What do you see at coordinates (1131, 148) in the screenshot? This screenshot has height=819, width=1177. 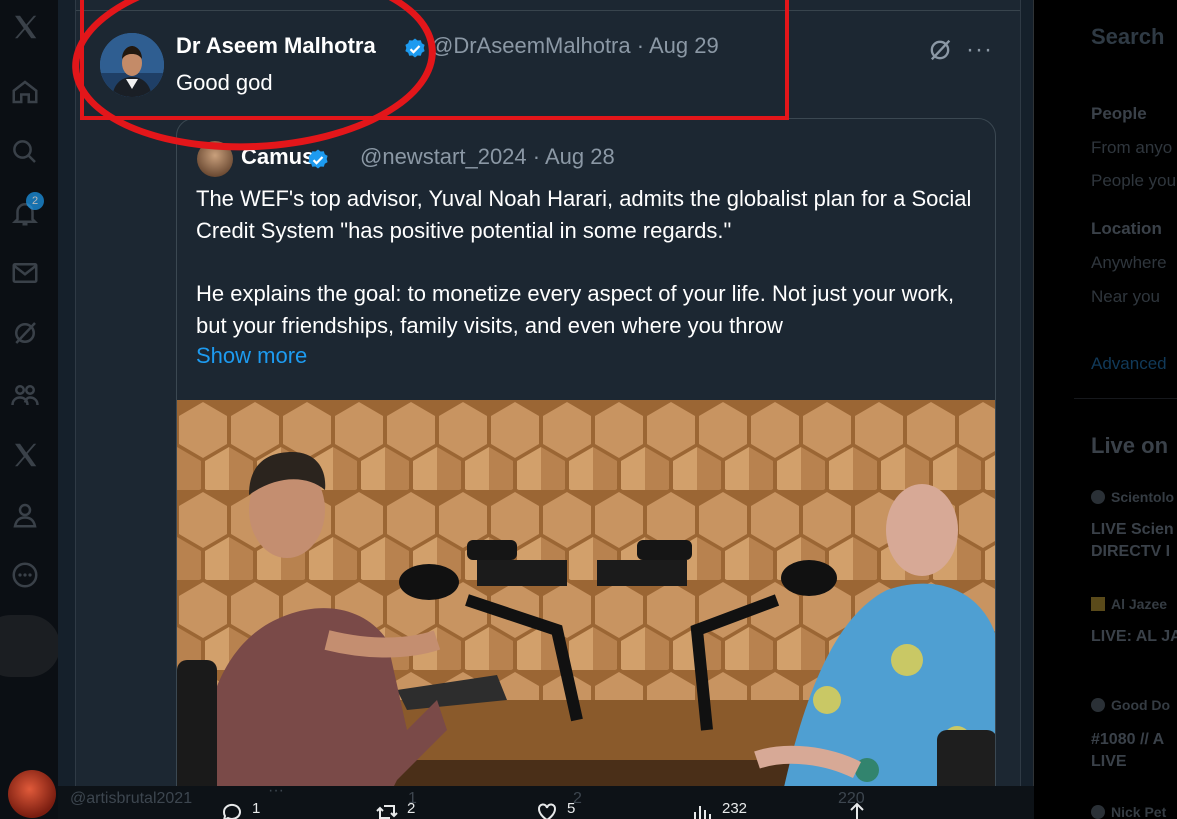 I see `people-option-anyone: From anyo` at bounding box center [1131, 148].